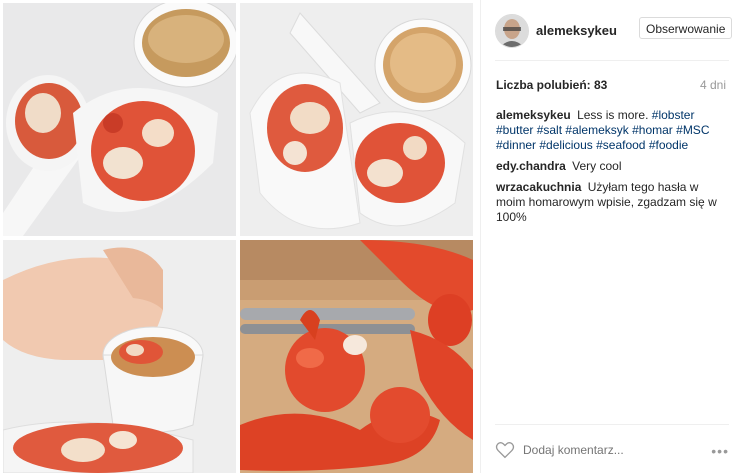  What do you see at coordinates (713, 85) in the screenshot?
I see `post-time: 4 dni` at bounding box center [713, 85].